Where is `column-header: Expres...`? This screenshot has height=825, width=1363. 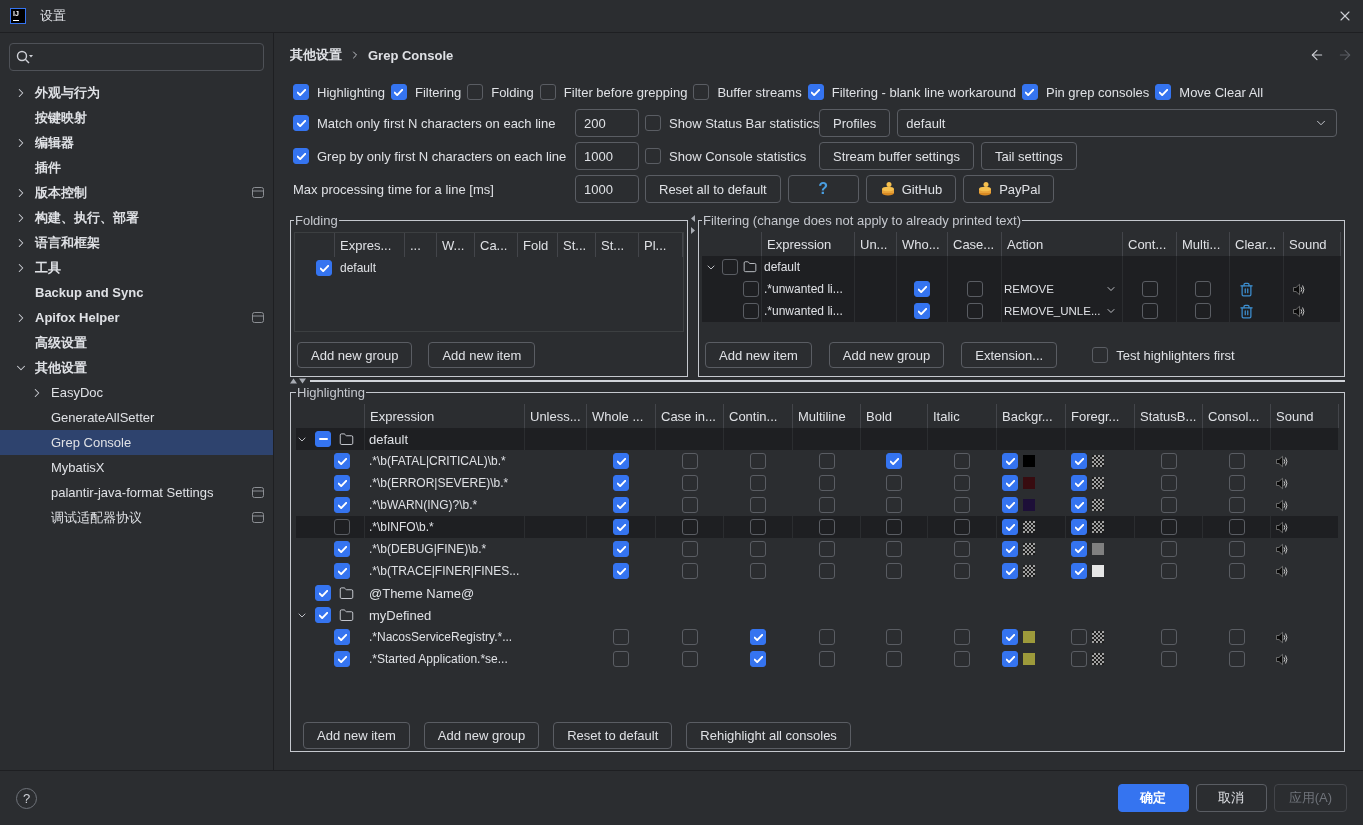 column-header: Expres... is located at coordinates (370, 245).